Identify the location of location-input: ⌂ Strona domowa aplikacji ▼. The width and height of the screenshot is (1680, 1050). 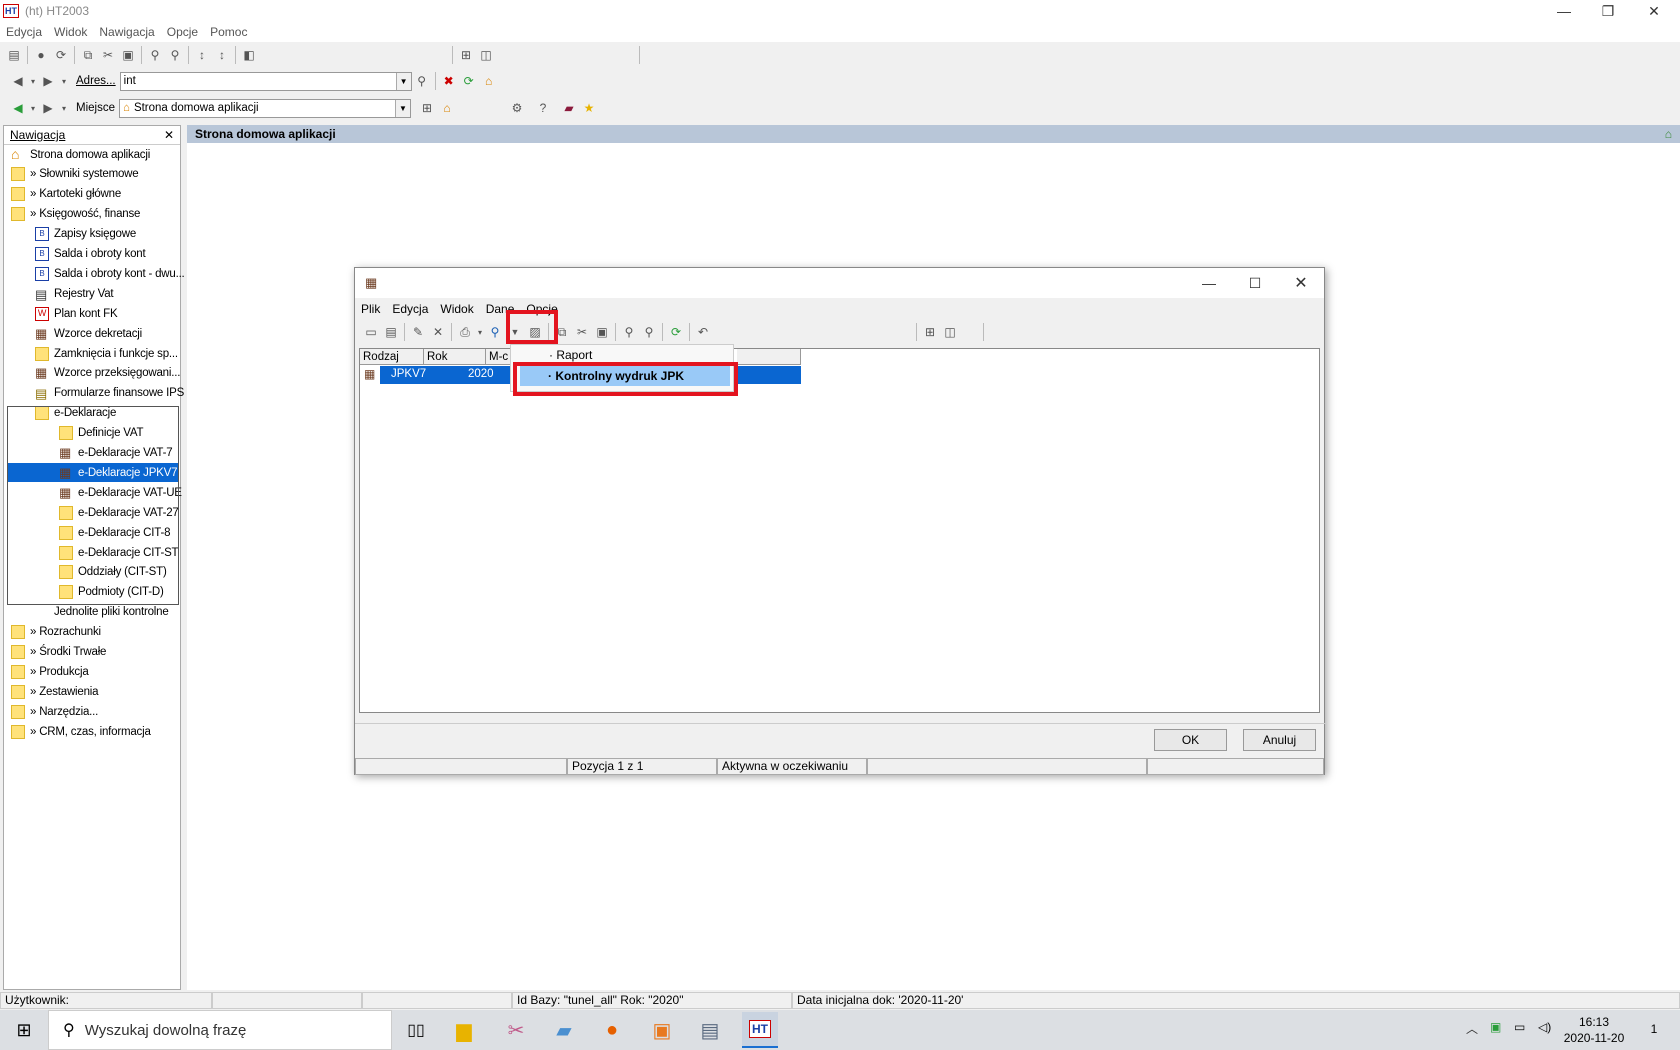
(264, 108).